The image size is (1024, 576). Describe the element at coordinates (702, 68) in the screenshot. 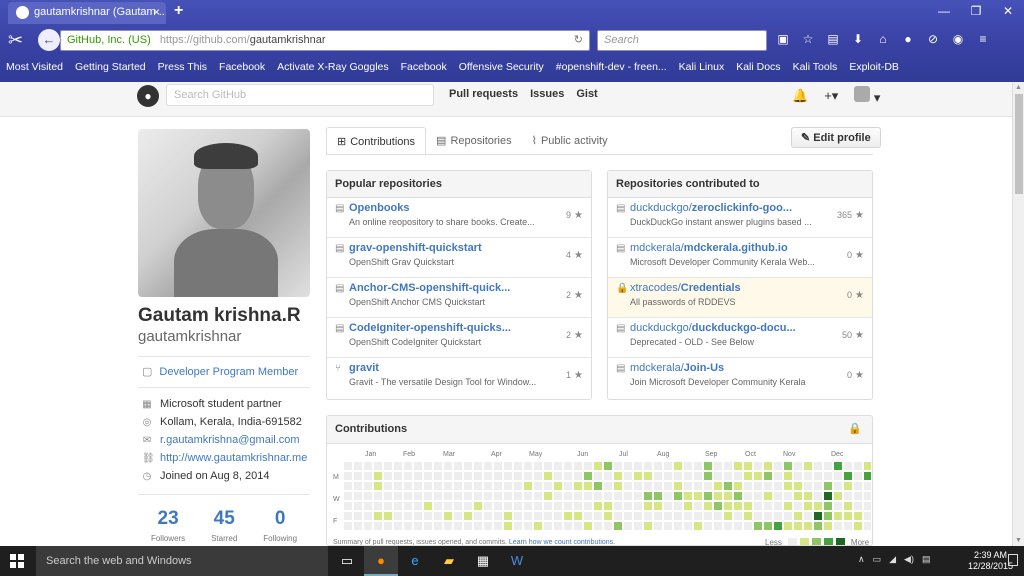

I see `bookmark-item: Kali Linux` at that location.